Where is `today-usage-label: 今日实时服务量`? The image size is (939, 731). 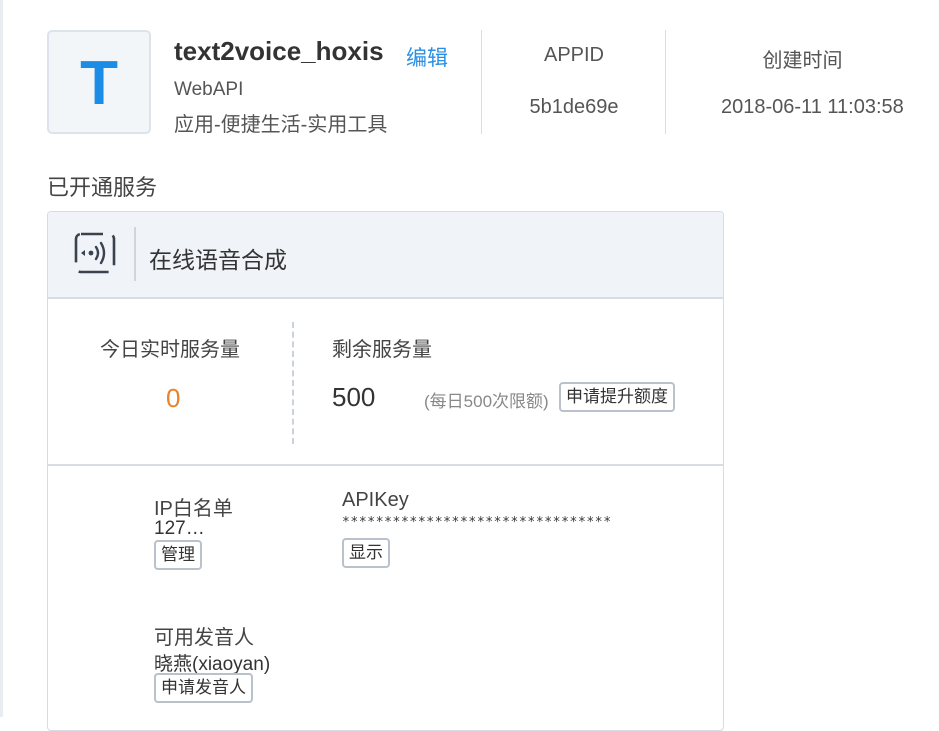 today-usage-label: 今日实时服务量 is located at coordinates (170, 350).